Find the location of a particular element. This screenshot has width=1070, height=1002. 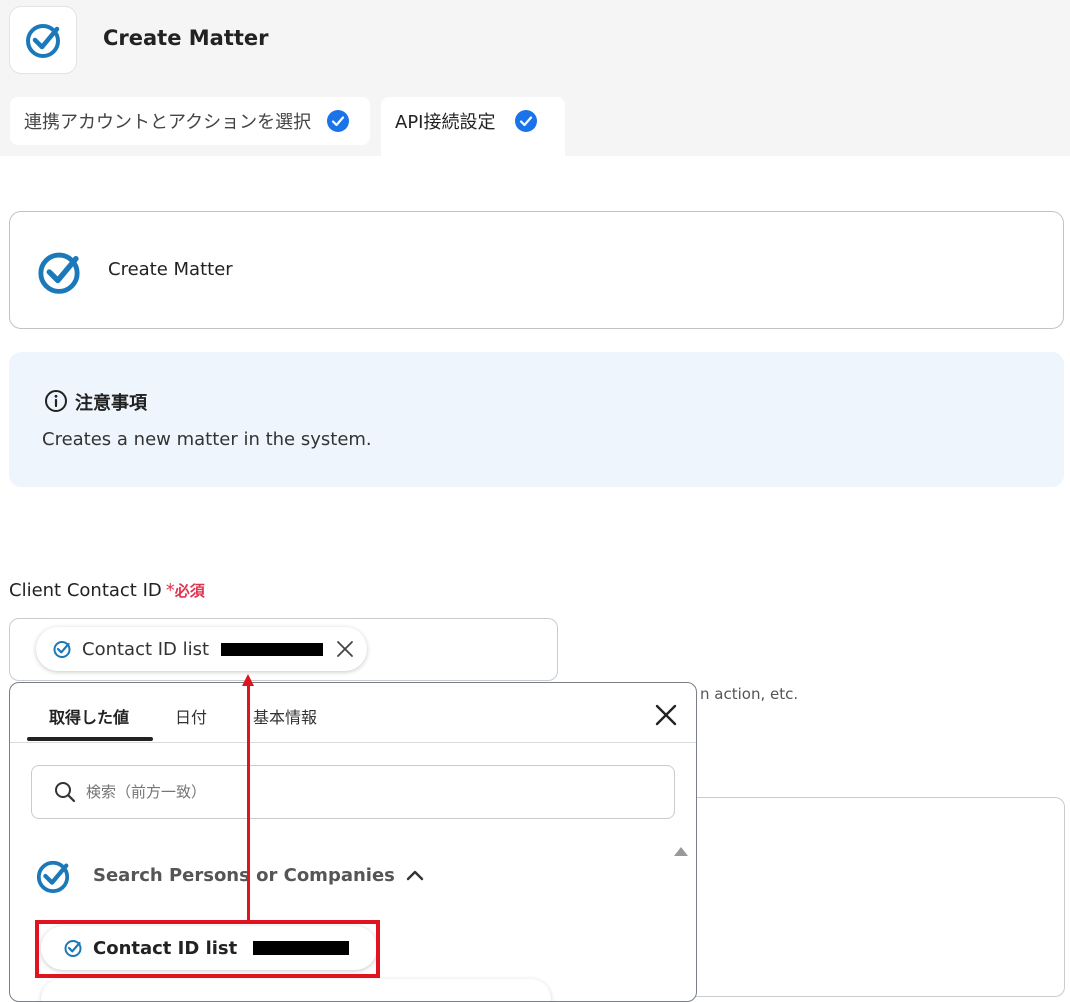

tab-label: API接続設定 is located at coordinates (445, 122).